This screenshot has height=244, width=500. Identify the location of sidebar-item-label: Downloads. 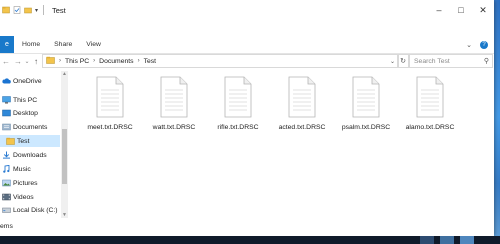
(30, 155).